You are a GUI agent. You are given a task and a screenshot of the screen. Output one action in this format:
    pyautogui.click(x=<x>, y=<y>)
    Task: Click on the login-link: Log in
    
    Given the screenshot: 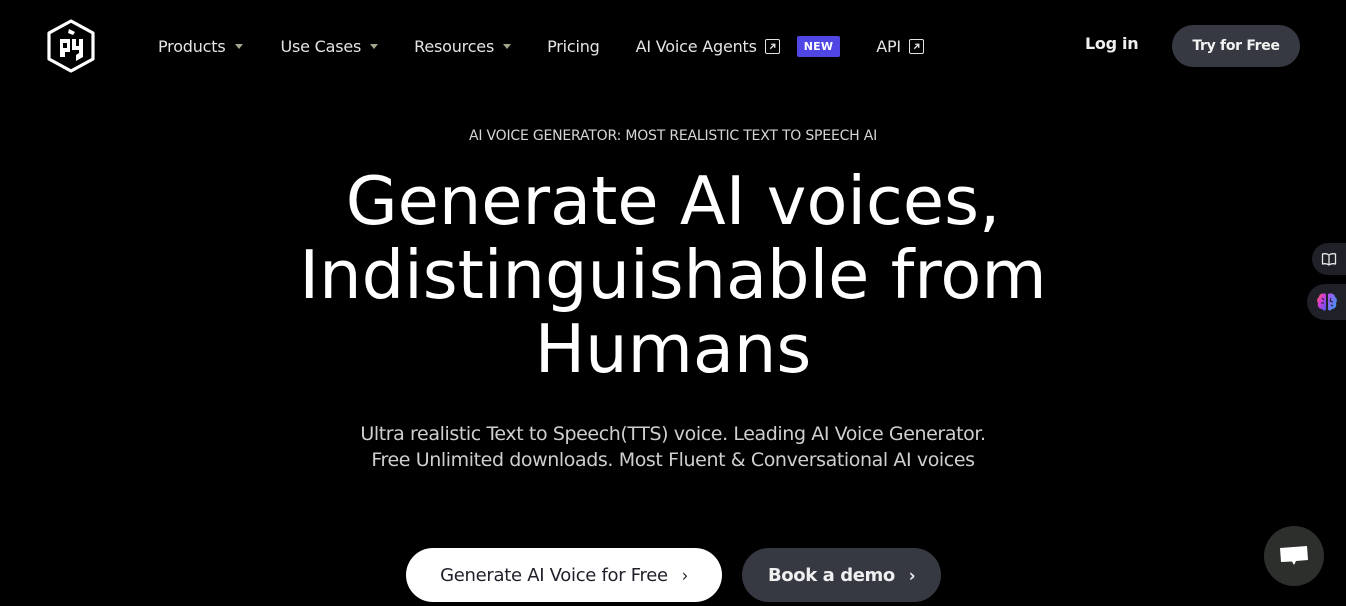 What is the action you would take?
    pyautogui.click(x=1112, y=43)
    